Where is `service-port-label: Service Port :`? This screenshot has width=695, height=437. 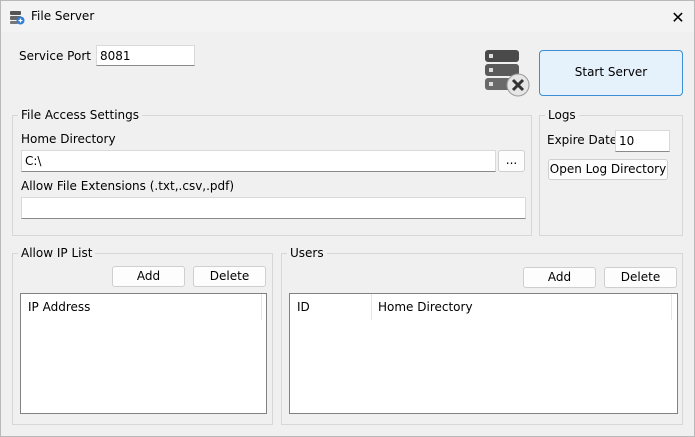 service-port-label: Service Port : is located at coordinates (59, 56).